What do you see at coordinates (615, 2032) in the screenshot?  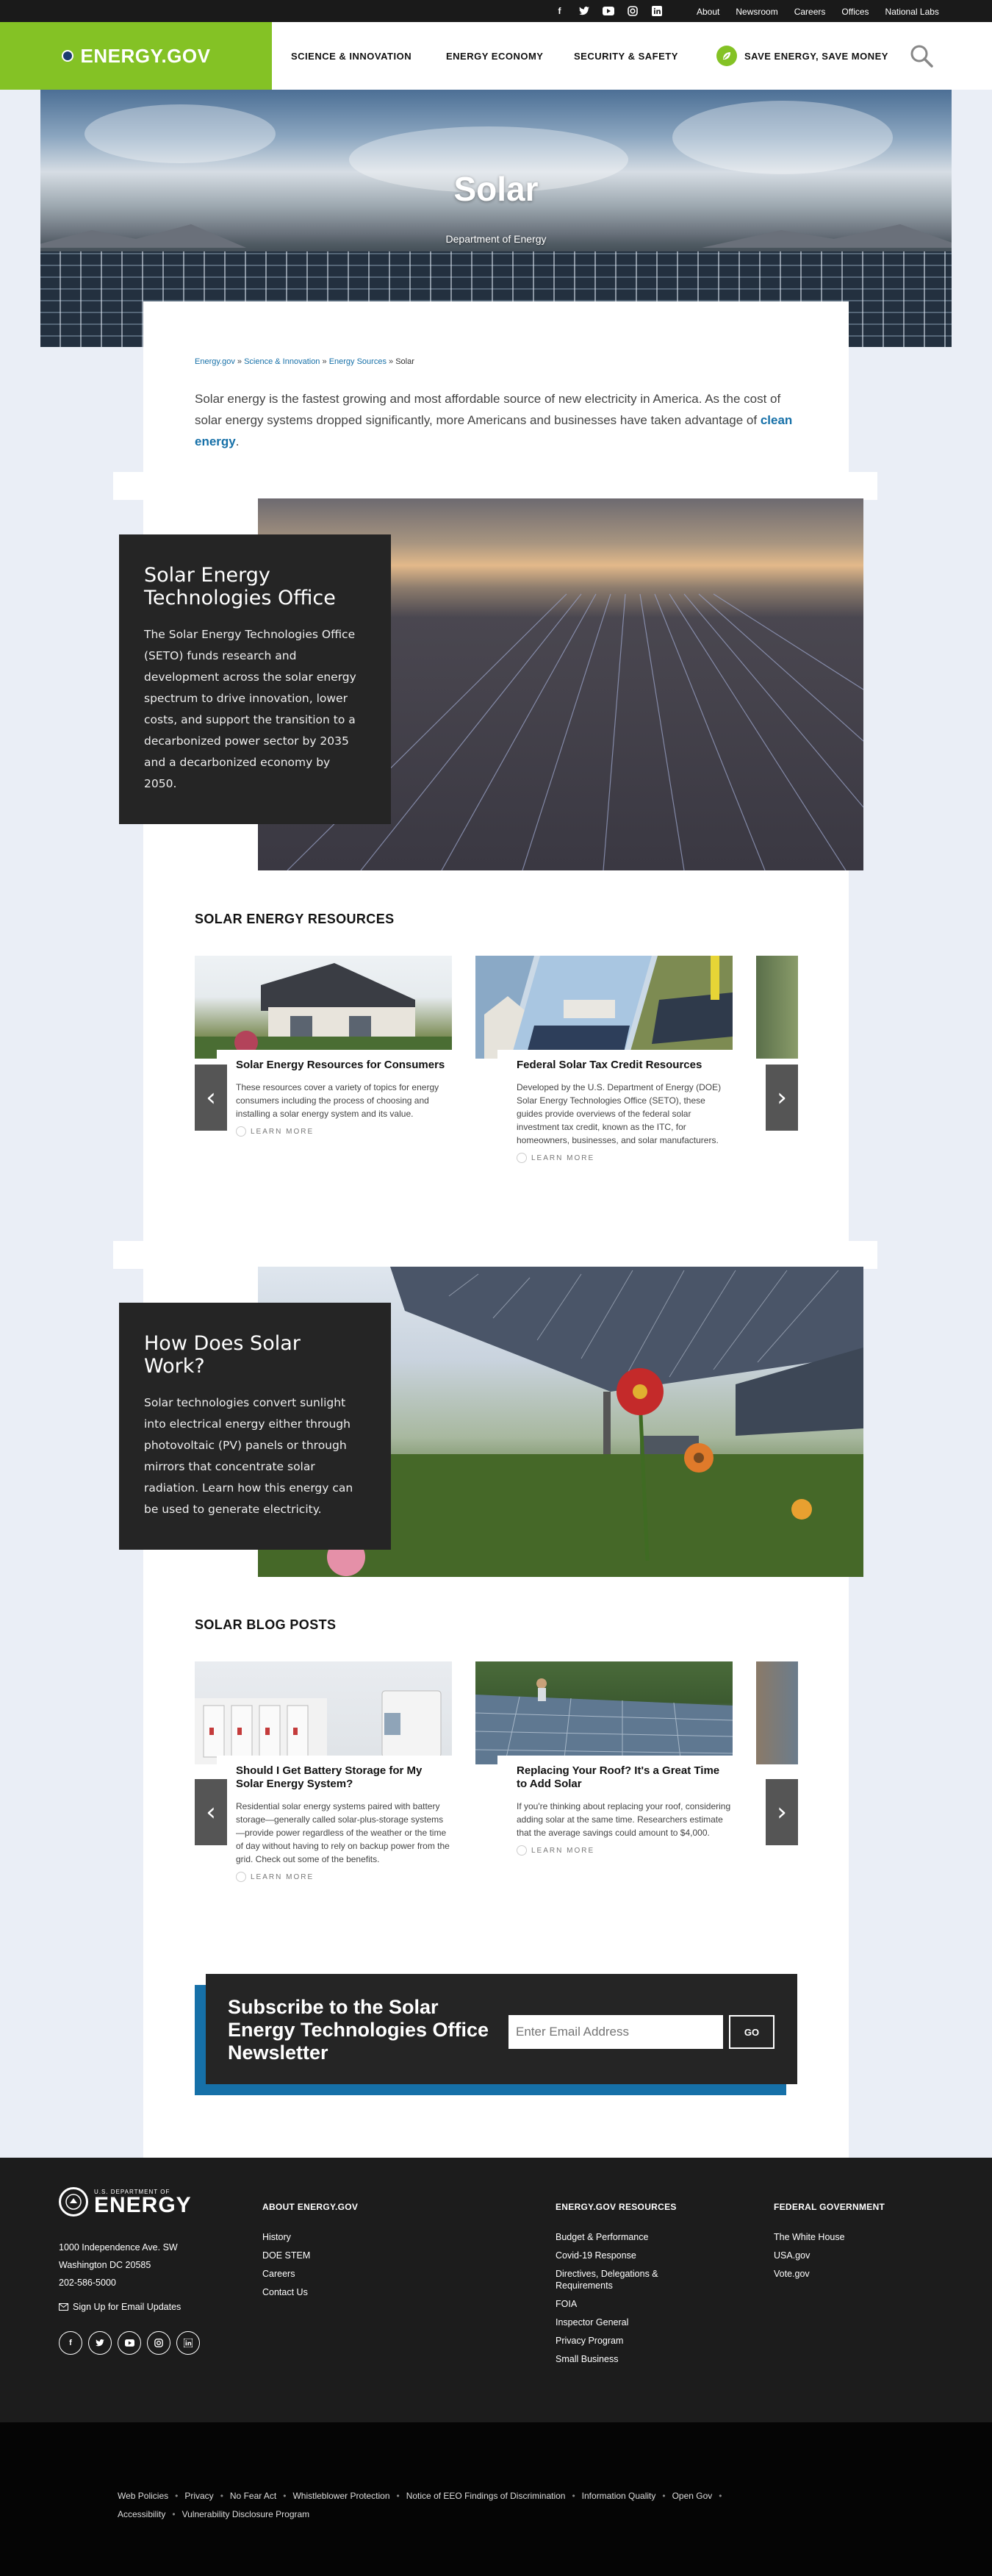 I see `email-input` at bounding box center [615, 2032].